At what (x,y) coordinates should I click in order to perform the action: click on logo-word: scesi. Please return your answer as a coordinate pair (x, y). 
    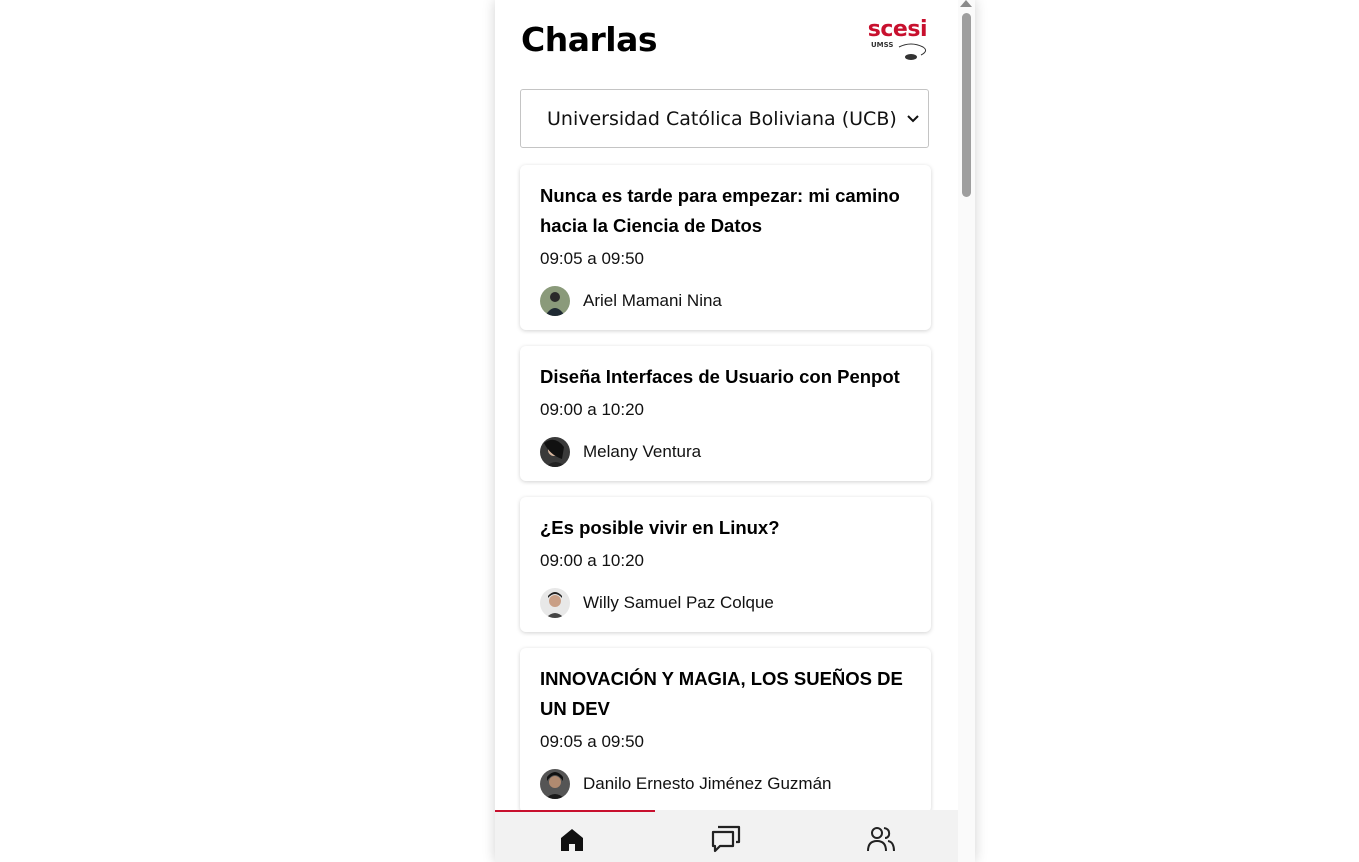
    Looking at the image, I should click on (897, 29).